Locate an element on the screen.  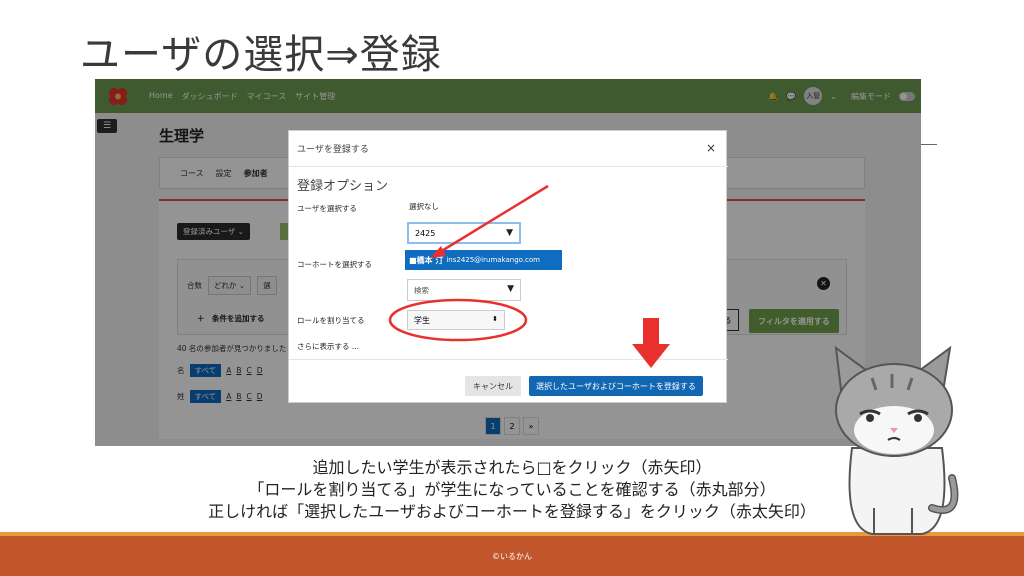
enrol-selected-button: 選択したユーザおよびコーホートを登録する is located at coordinates (616, 386).